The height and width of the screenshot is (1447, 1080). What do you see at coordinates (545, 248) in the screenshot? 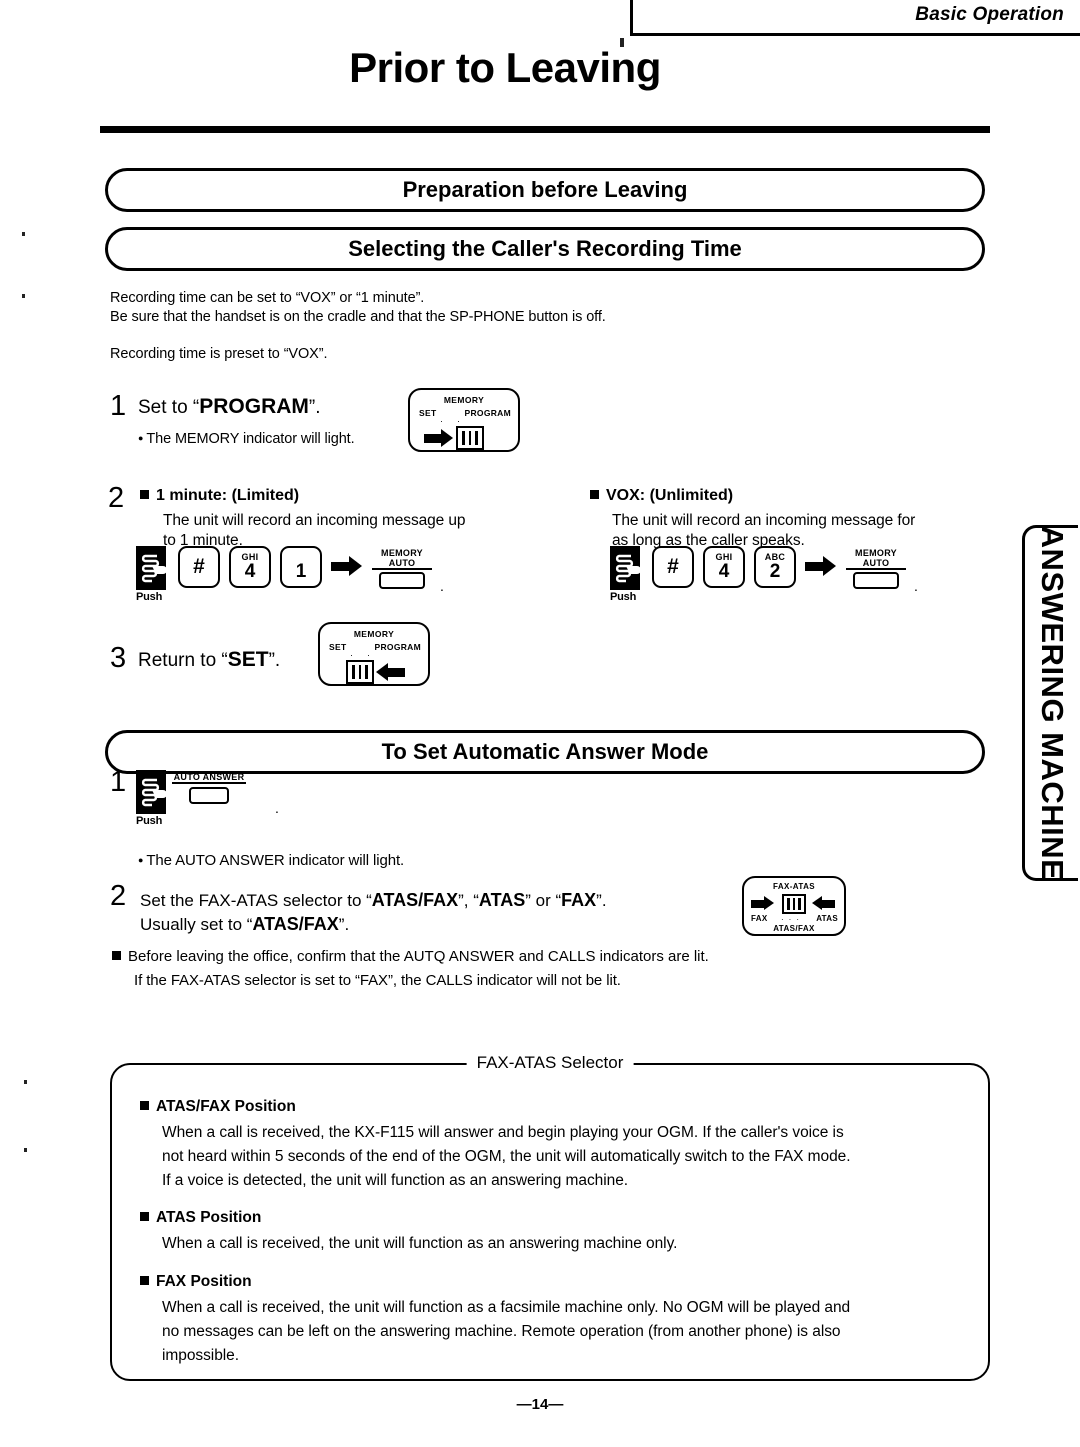
I see `banner-selecting-recording-time-label: Selecting the Caller's Recording Time` at bounding box center [545, 248].